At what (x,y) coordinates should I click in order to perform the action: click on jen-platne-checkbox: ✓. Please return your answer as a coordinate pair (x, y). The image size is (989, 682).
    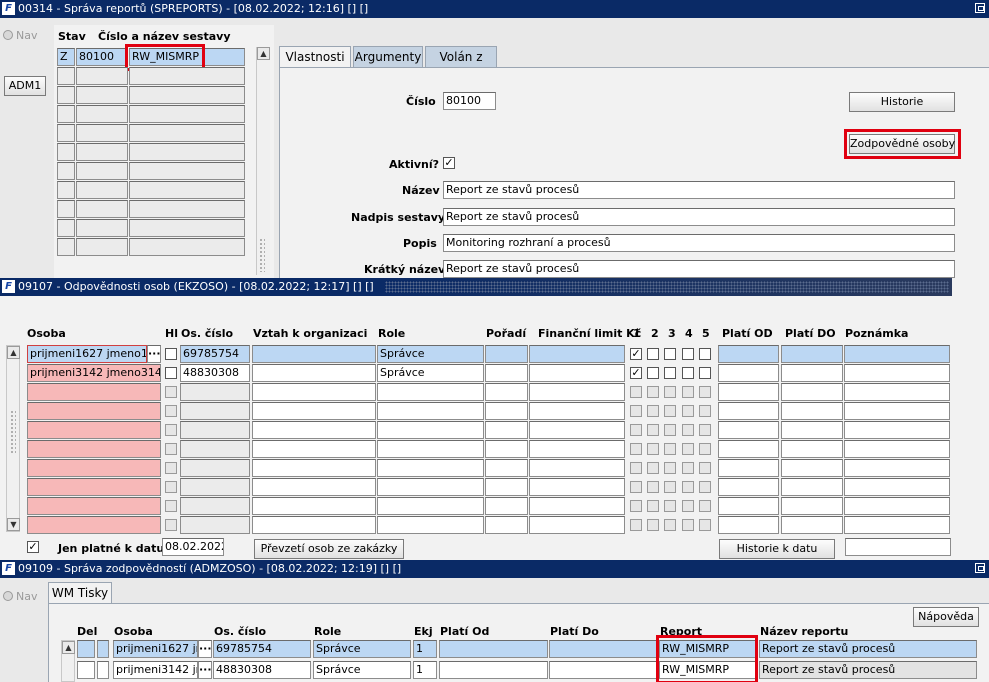
    Looking at the image, I should click on (33, 547).